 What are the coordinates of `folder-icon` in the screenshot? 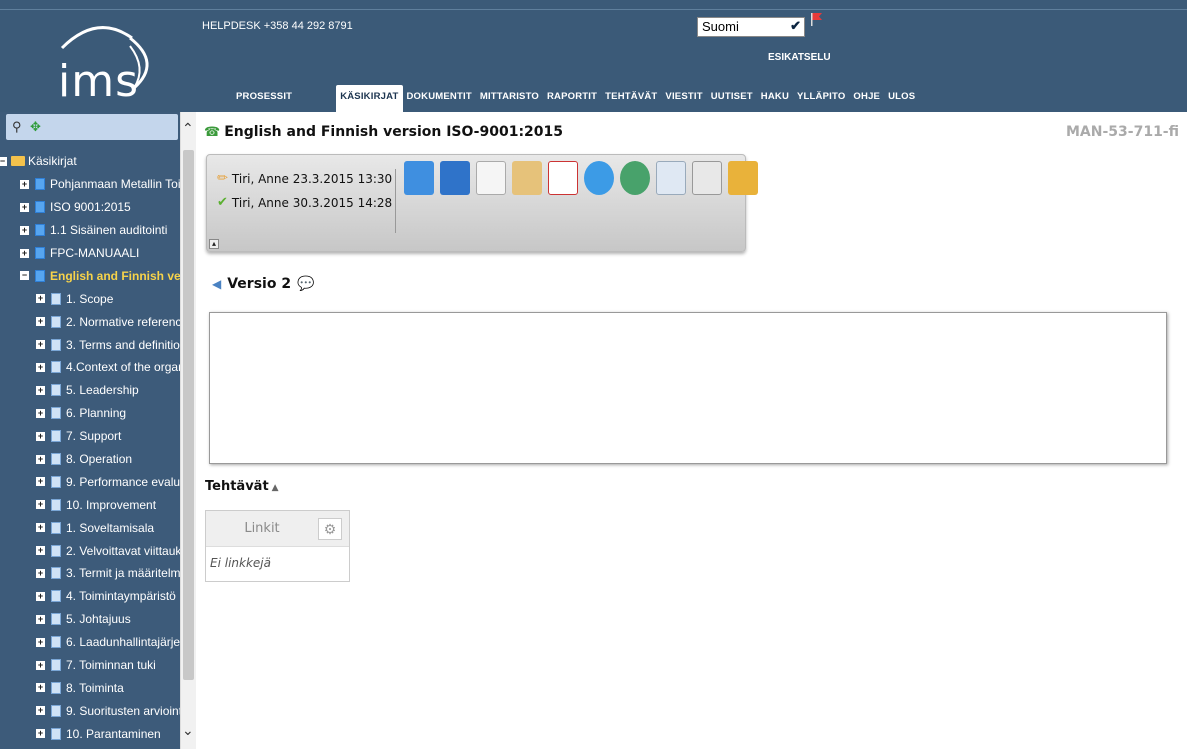 It's located at (18, 161).